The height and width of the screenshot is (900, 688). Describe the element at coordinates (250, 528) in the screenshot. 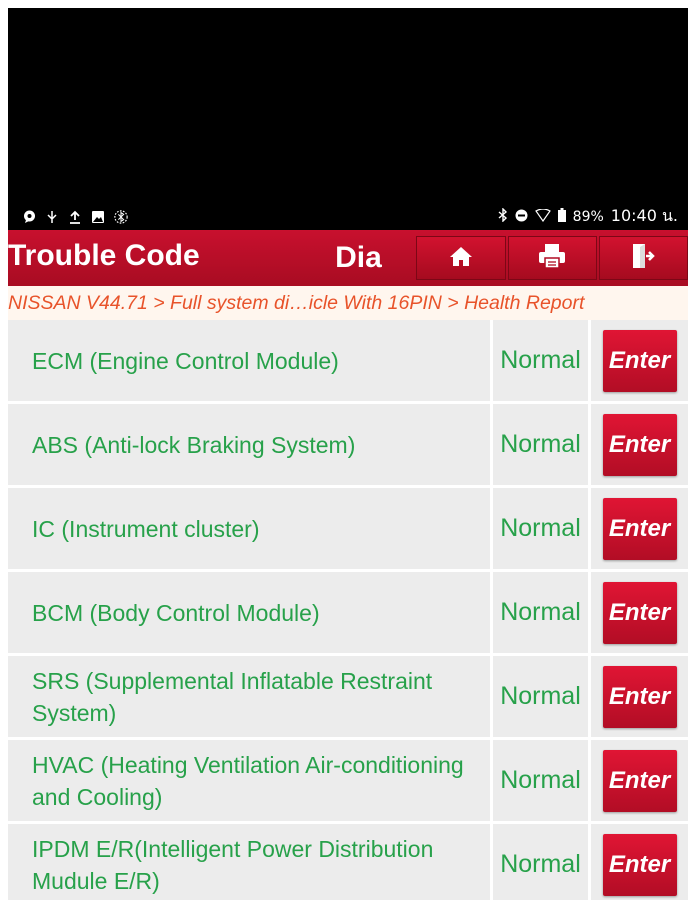

I see `system-name: IC (Instrument cluster)` at that location.